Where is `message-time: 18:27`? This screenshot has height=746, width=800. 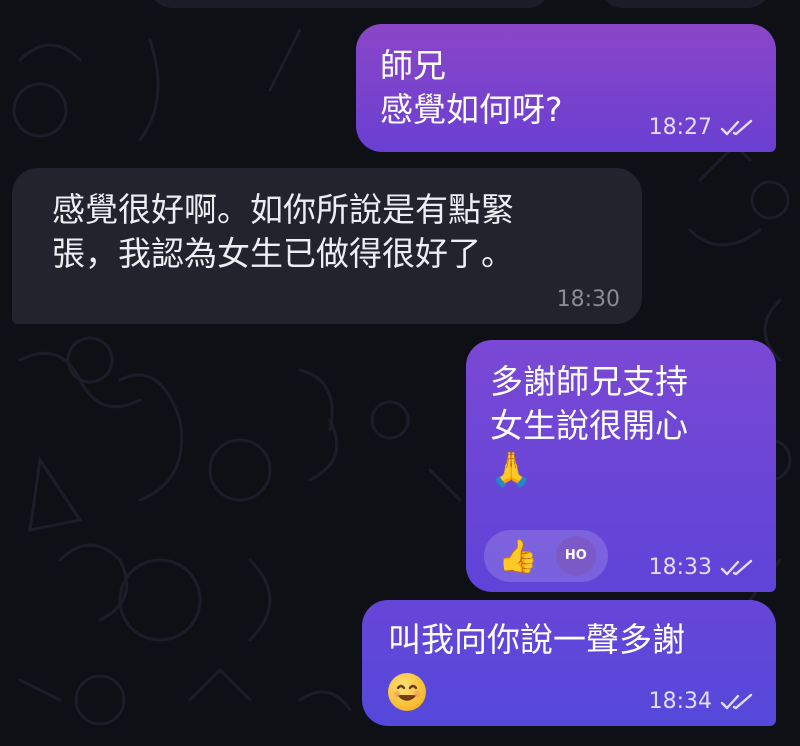
message-time: 18:27 is located at coordinates (680, 127).